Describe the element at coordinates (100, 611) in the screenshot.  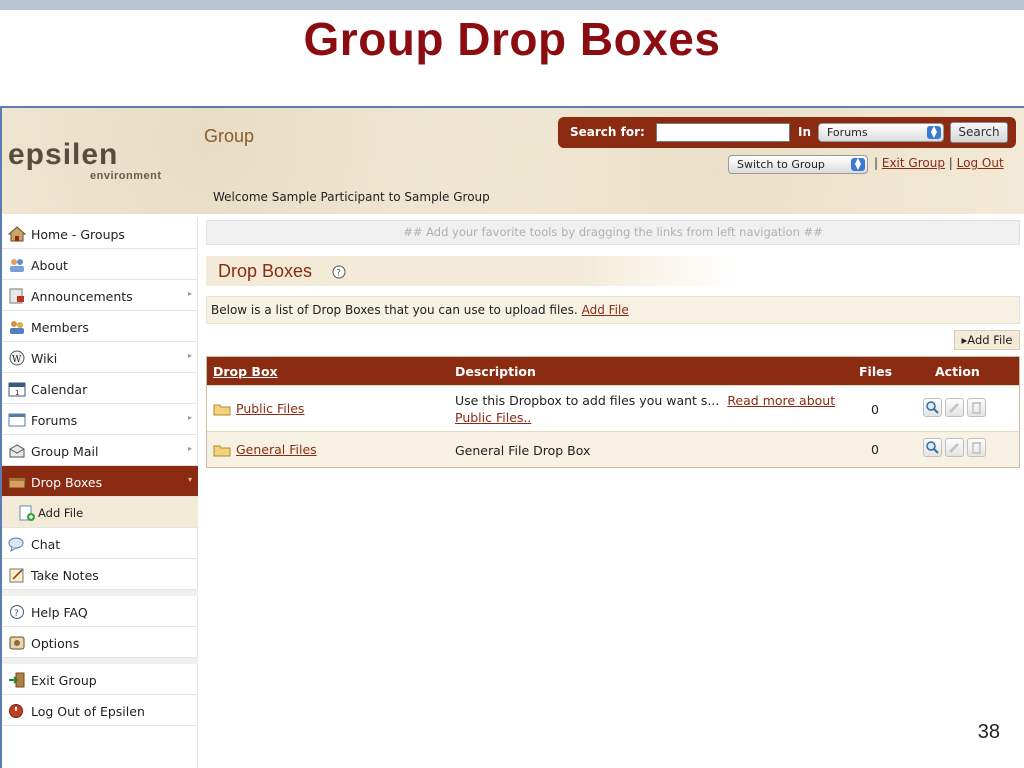
I see `sidebar-item-help-faq: ? Help FAQ` at that location.